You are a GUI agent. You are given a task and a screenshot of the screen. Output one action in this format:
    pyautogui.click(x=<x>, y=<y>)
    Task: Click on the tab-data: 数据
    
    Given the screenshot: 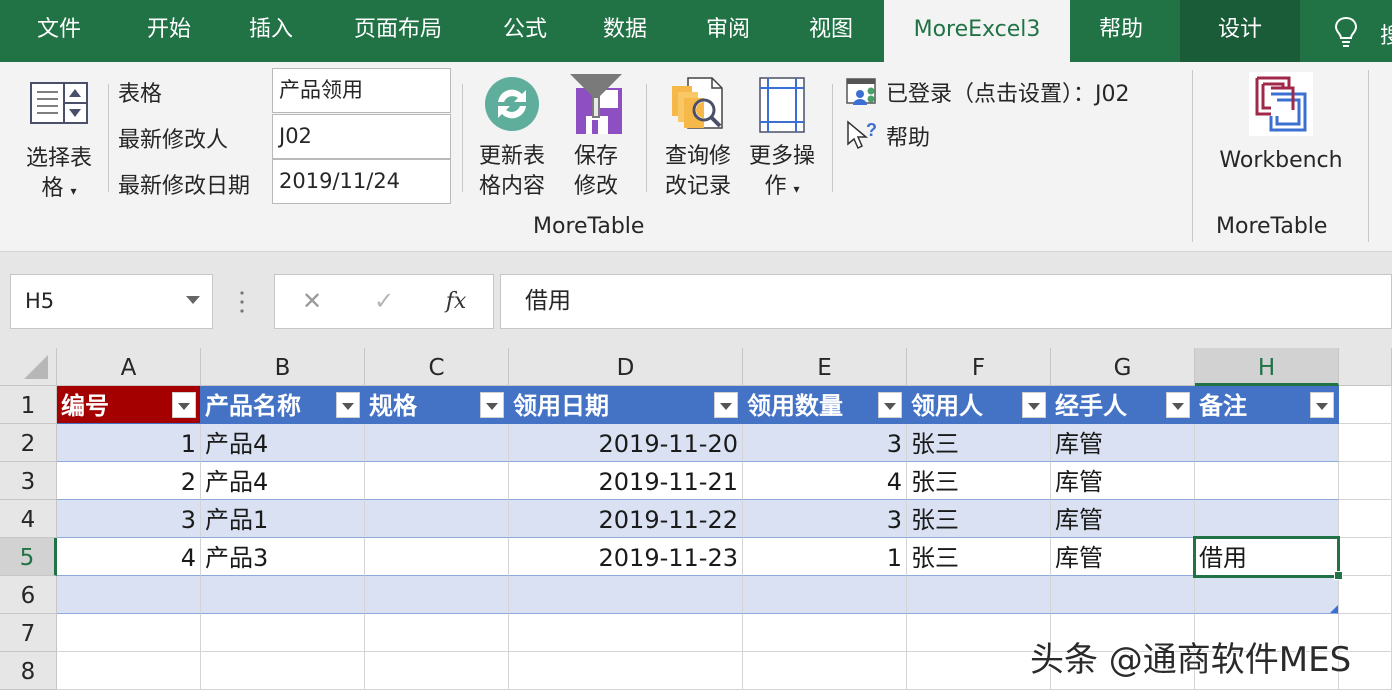 What is the action you would take?
    pyautogui.click(x=625, y=31)
    